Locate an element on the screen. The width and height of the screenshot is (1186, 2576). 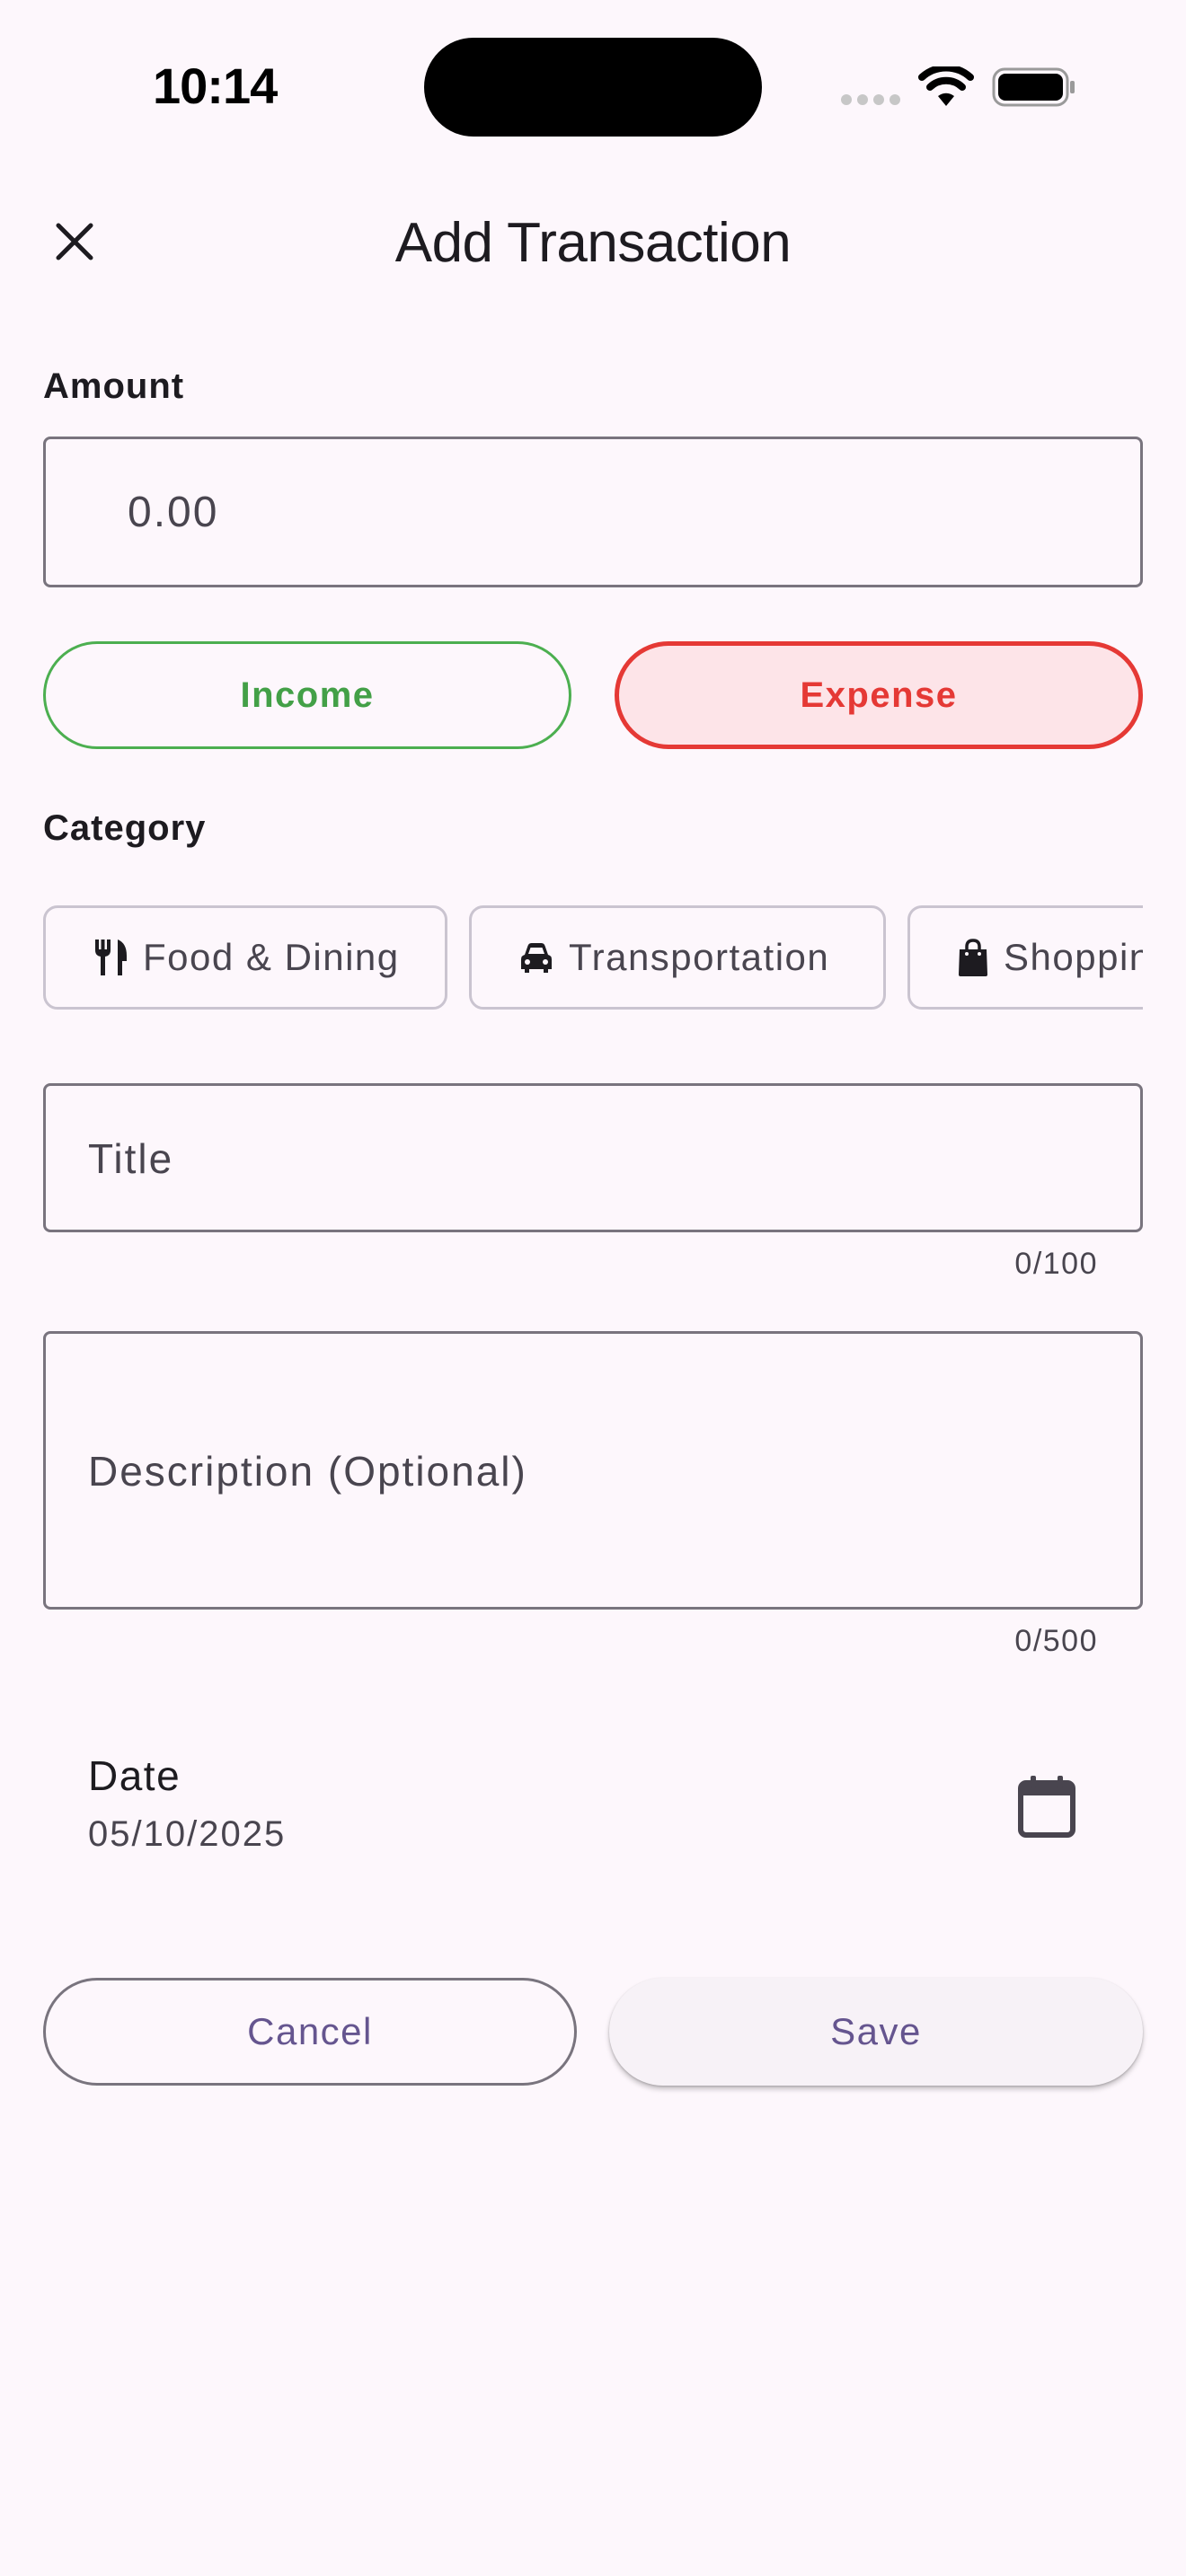
cancel-button: Cancel is located at coordinates (310, 2032).